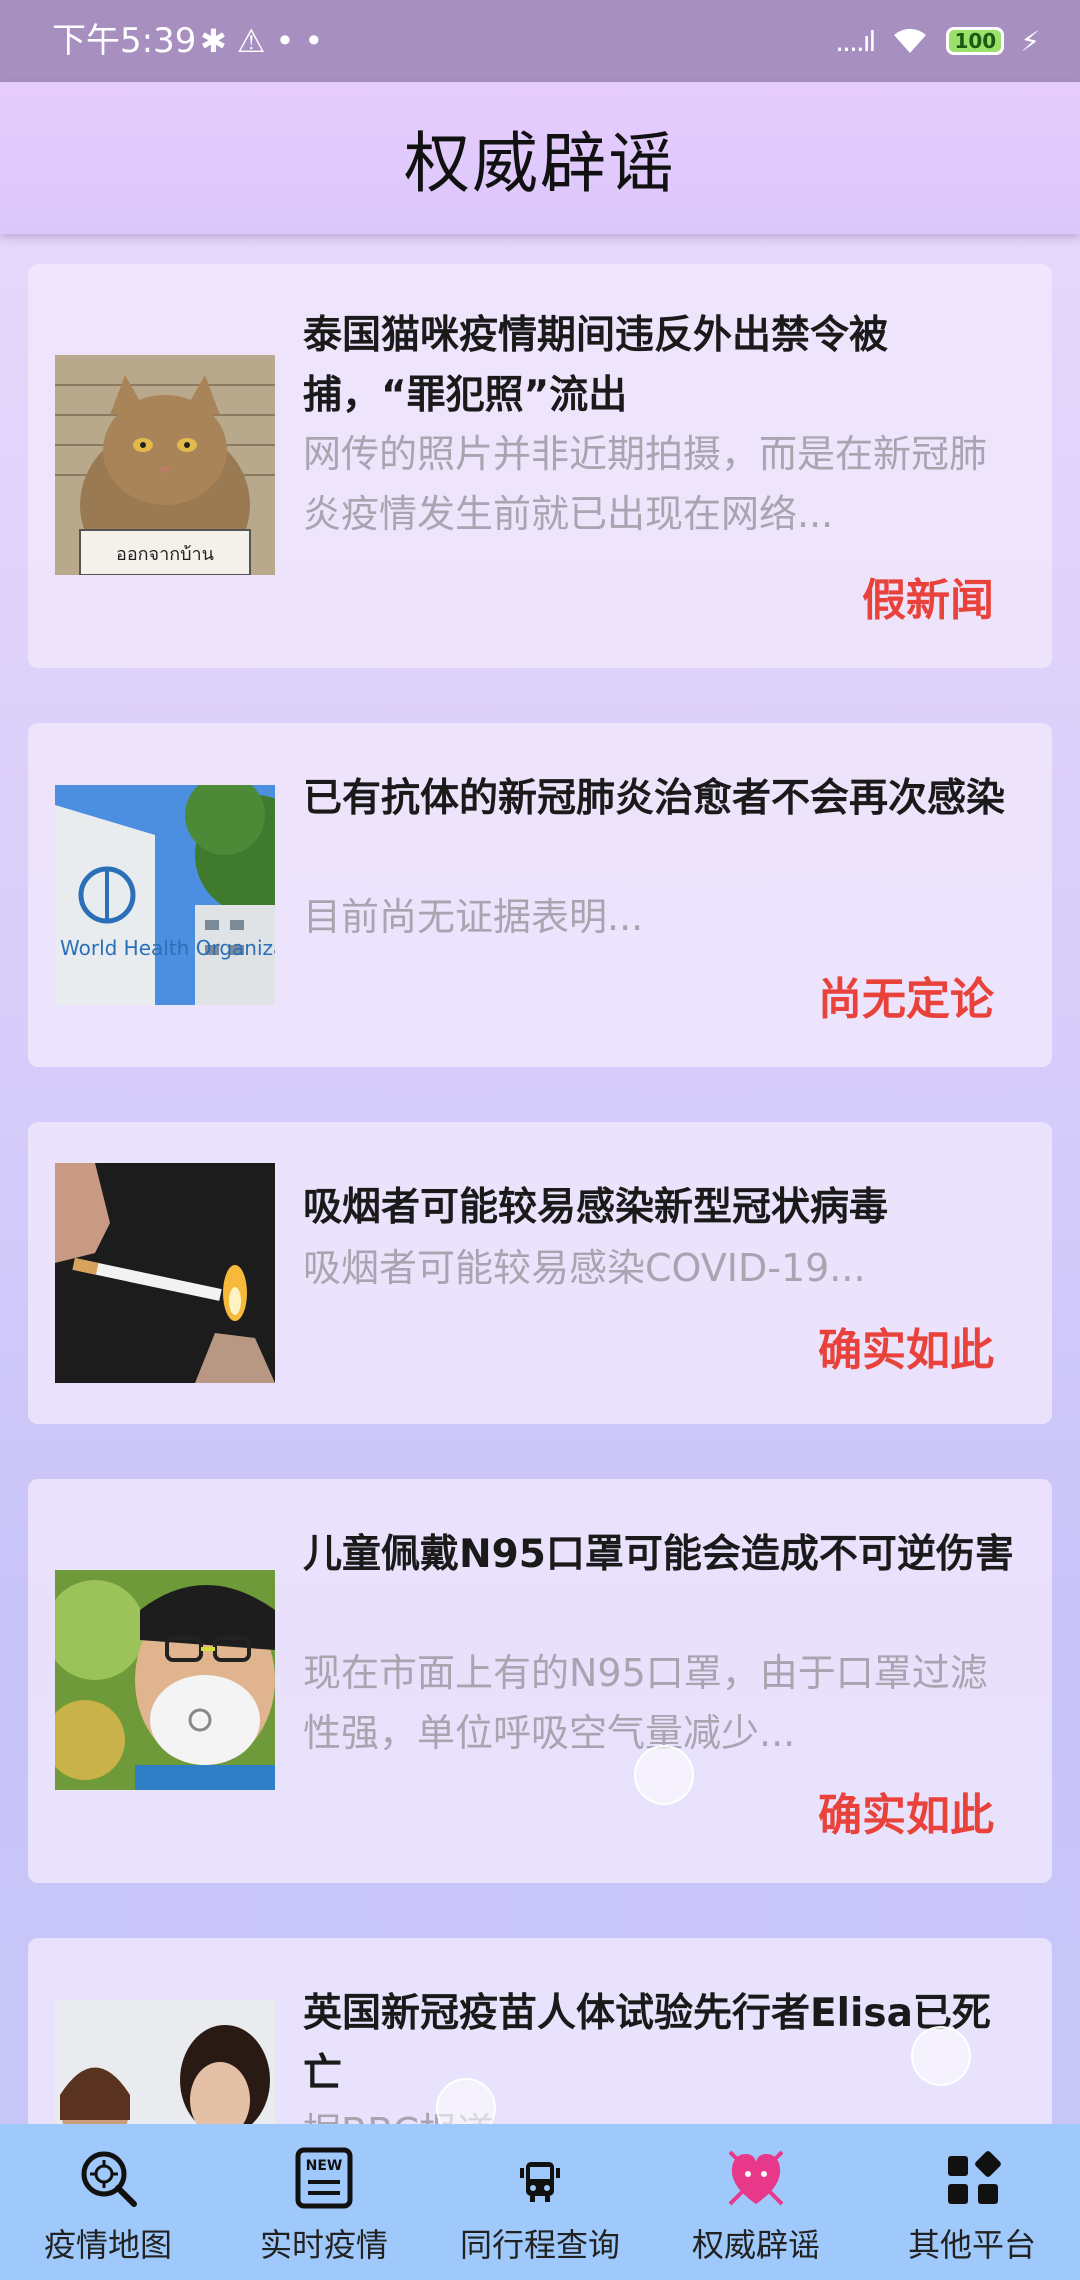 The image size is (1080, 2280). Describe the element at coordinates (974, 2177) in the screenshot. I see `apps-grid-icon` at that location.